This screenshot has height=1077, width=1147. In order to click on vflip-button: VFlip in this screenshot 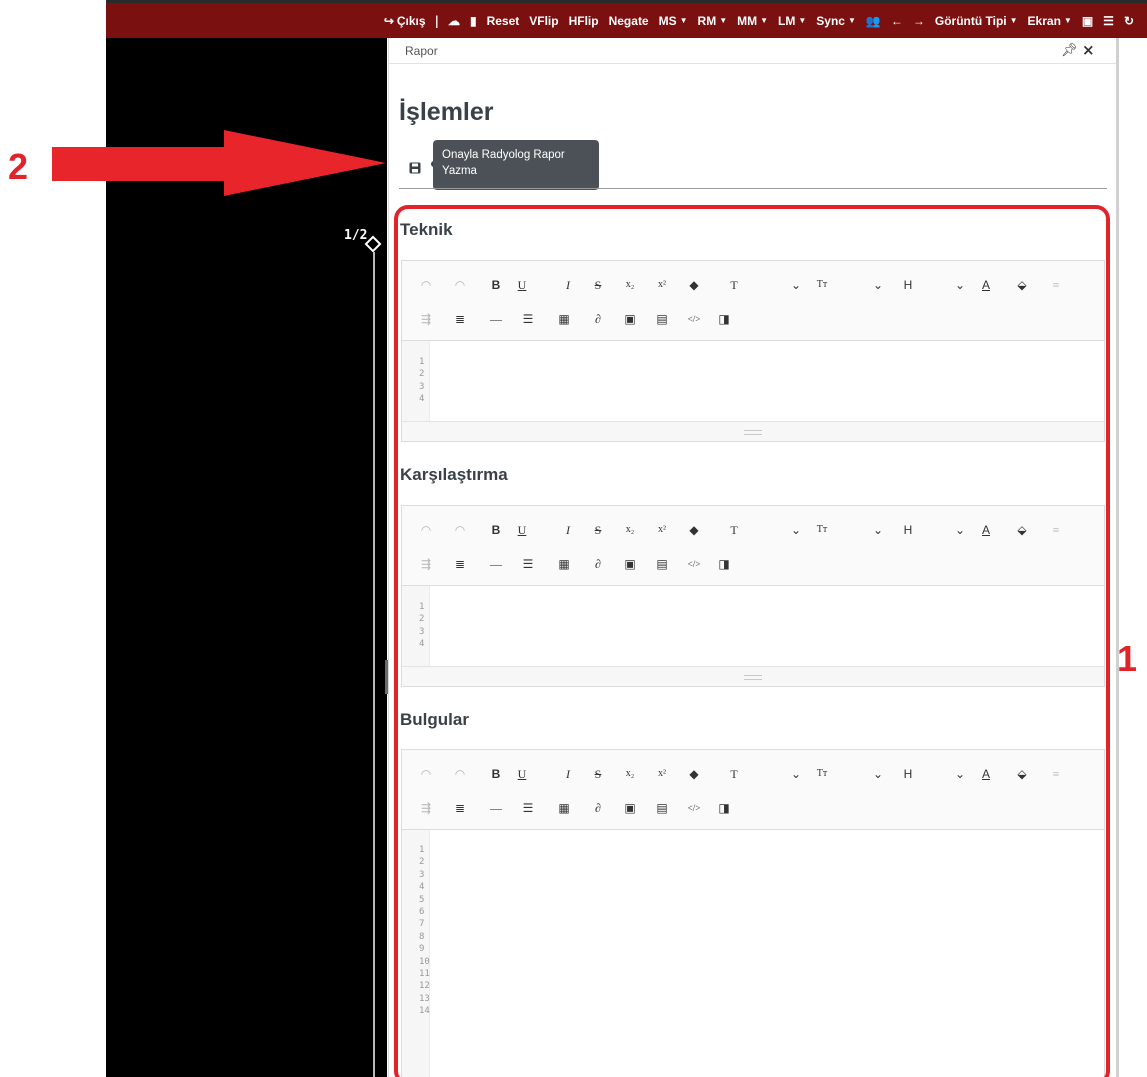, I will do `click(543, 21)`.